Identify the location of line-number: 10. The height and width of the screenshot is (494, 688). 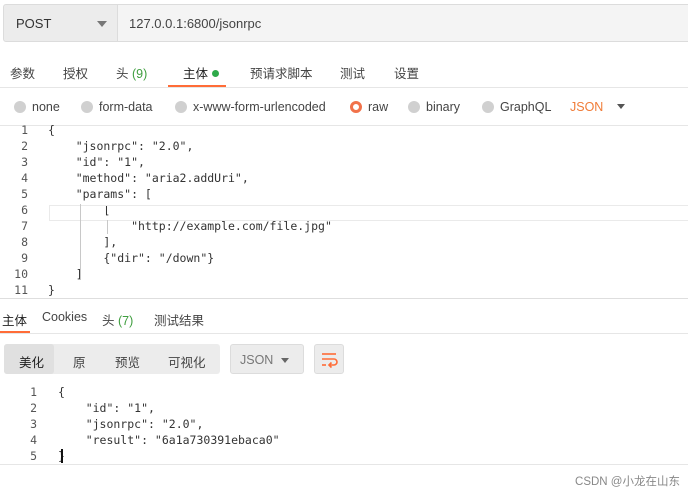
(21, 274).